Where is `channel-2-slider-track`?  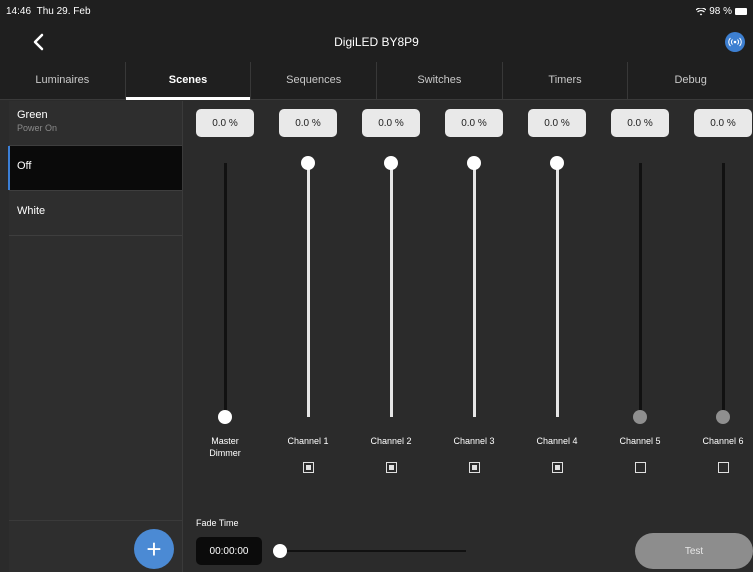
channel-2-slider-track is located at coordinates (391, 286).